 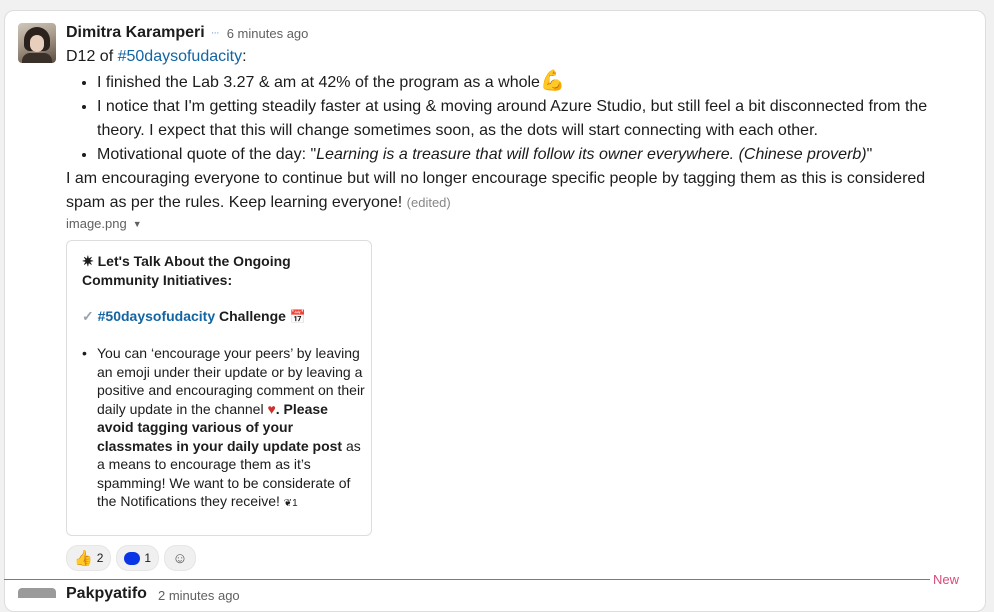 What do you see at coordinates (83, 558) in the screenshot?
I see `thumbs-up-icon: 👍` at bounding box center [83, 558].